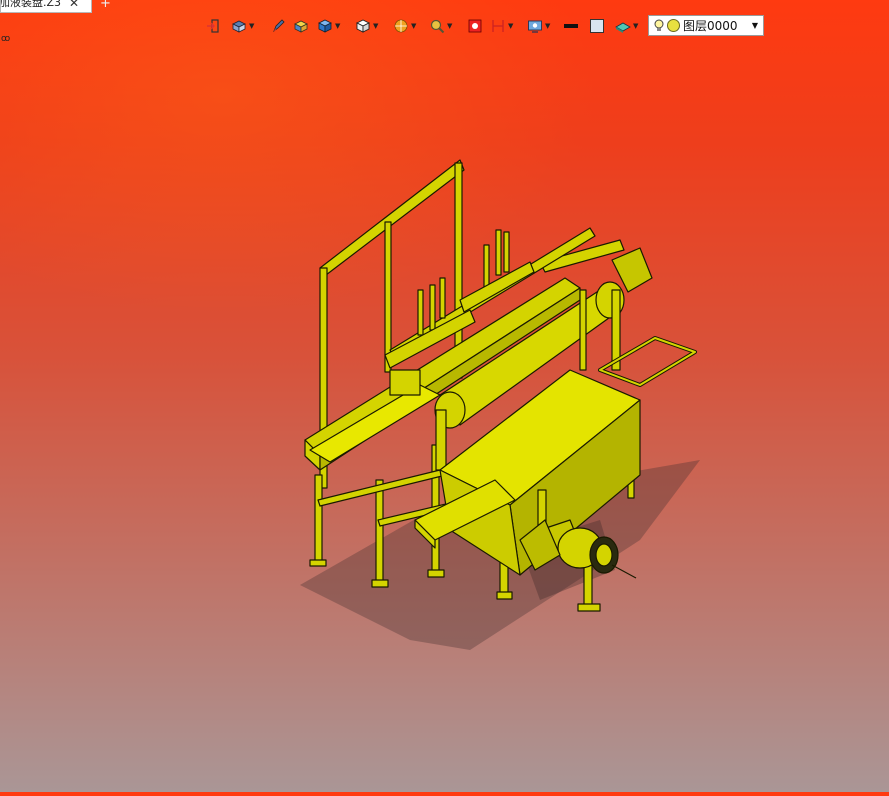 The image size is (889, 796). I want to click on document-tab: 加液装盘.Z3 ✕, so click(46, 6).